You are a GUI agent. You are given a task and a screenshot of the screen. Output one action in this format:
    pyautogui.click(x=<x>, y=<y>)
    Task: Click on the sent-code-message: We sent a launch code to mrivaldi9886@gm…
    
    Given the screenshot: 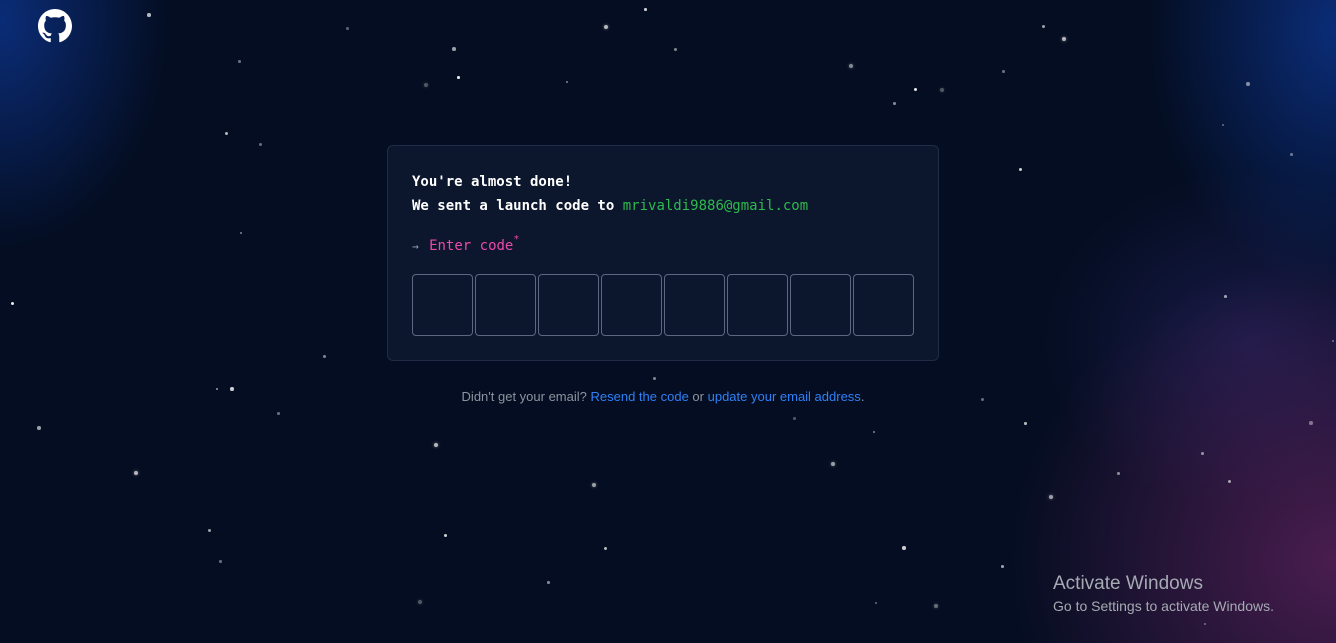 What is the action you would take?
    pyautogui.click(x=610, y=206)
    